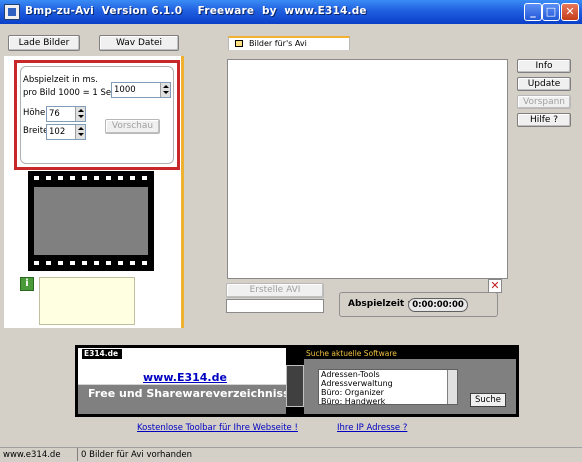 The height and width of the screenshot is (462, 582). What do you see at coordinates (66, 114) in the screenshot?
I see `height-input: 76` at bounding box center [66, 114].